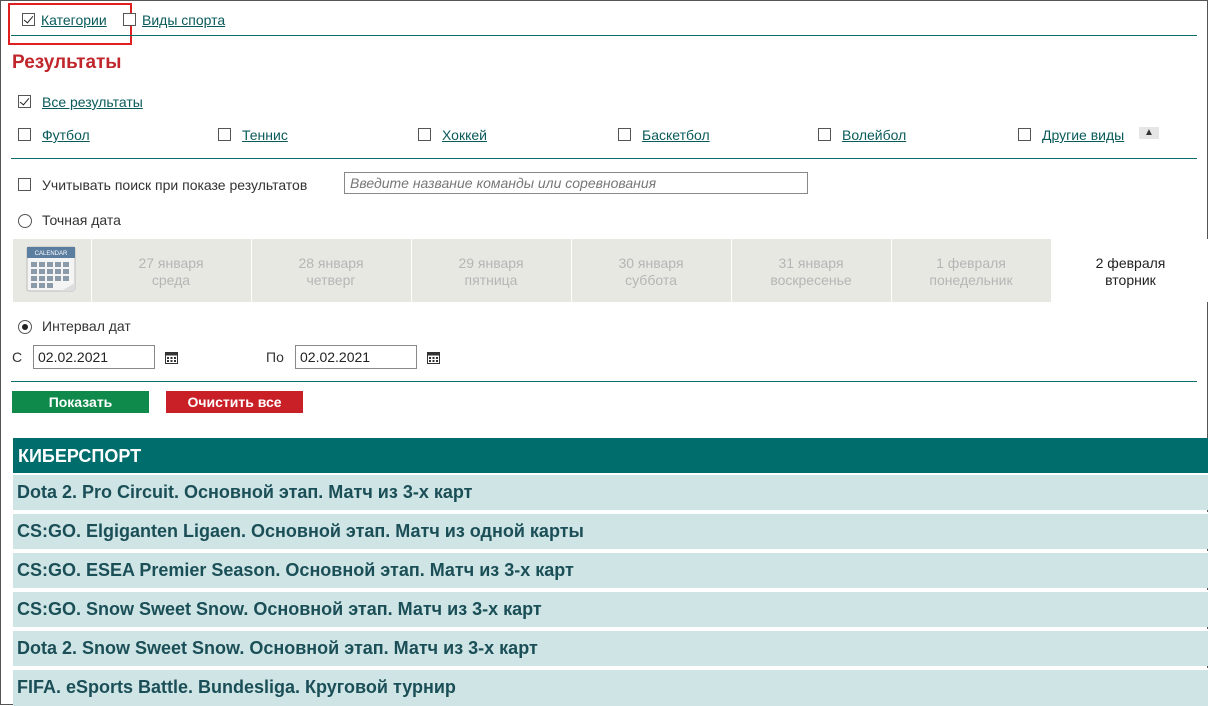  What do you see at coordinates (81, 220) in the screenshot?
I see `exact-date-label: Точная дата` at bounding box center [81, 220].